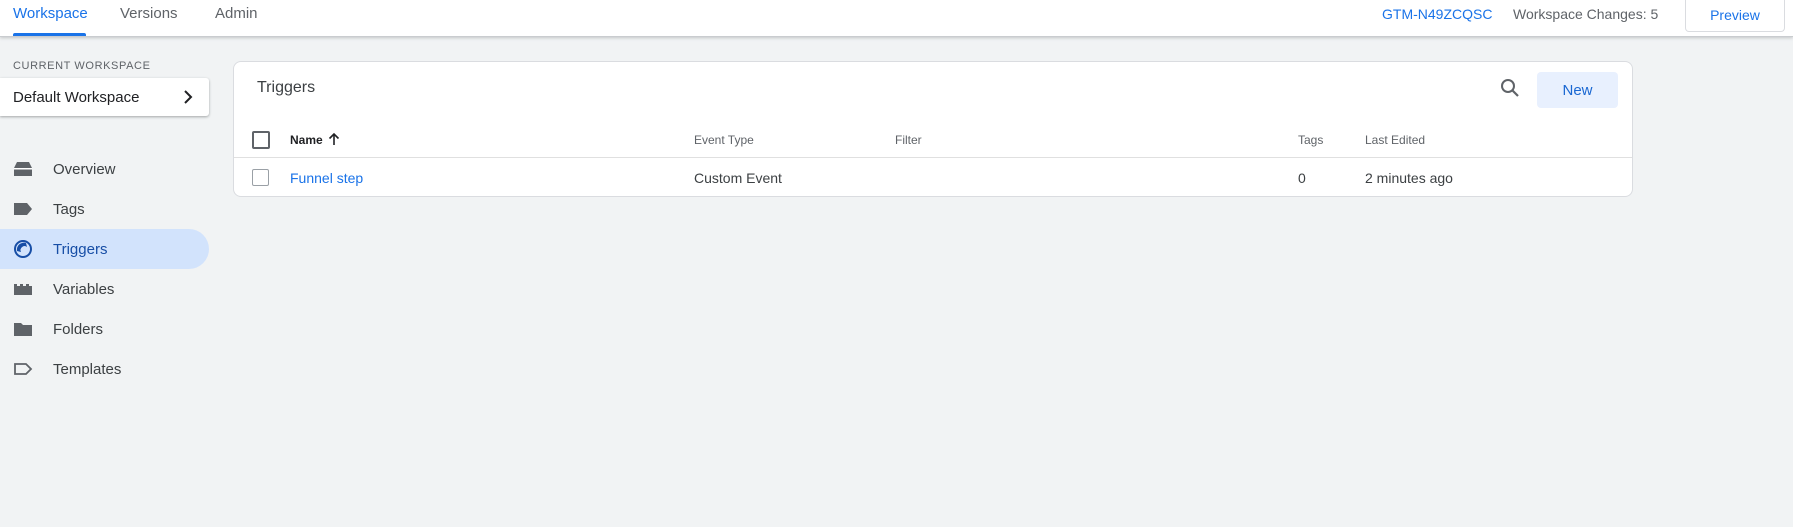  I want to click on sidebar-item-variables: Variables, so click(104, 289).